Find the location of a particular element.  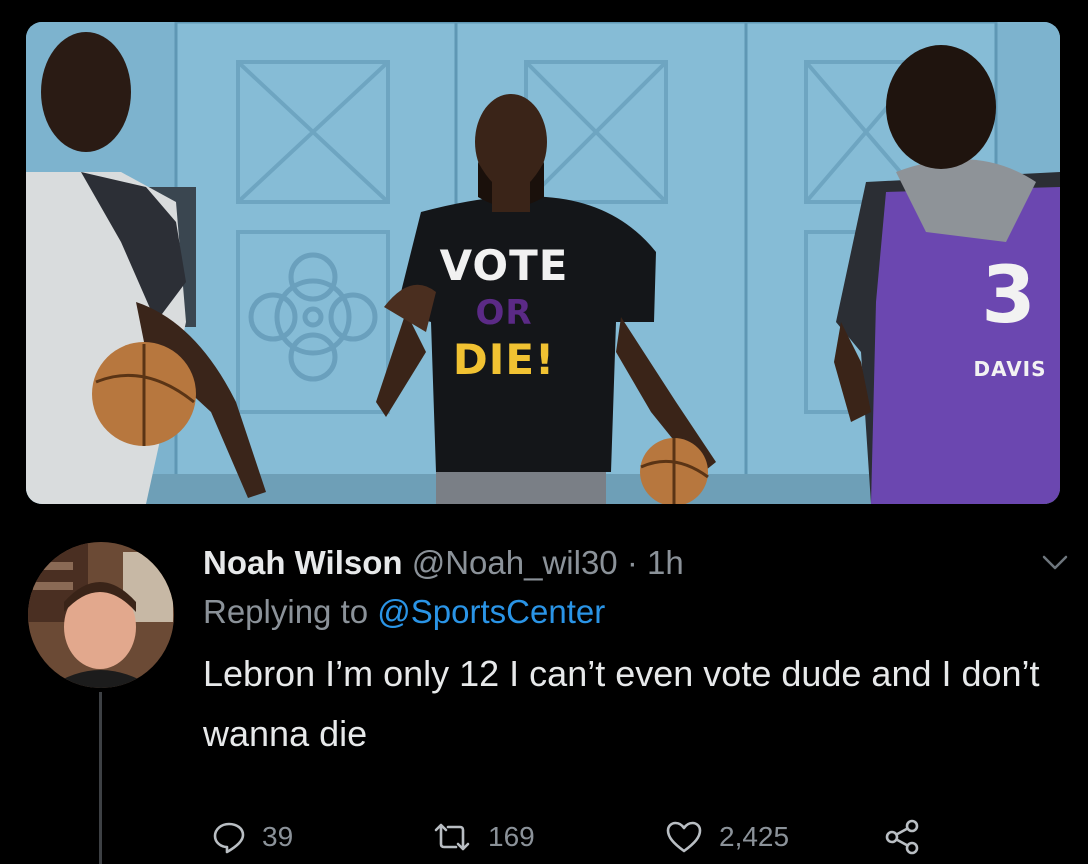

heart-icon is located at coordinates (684, 837).